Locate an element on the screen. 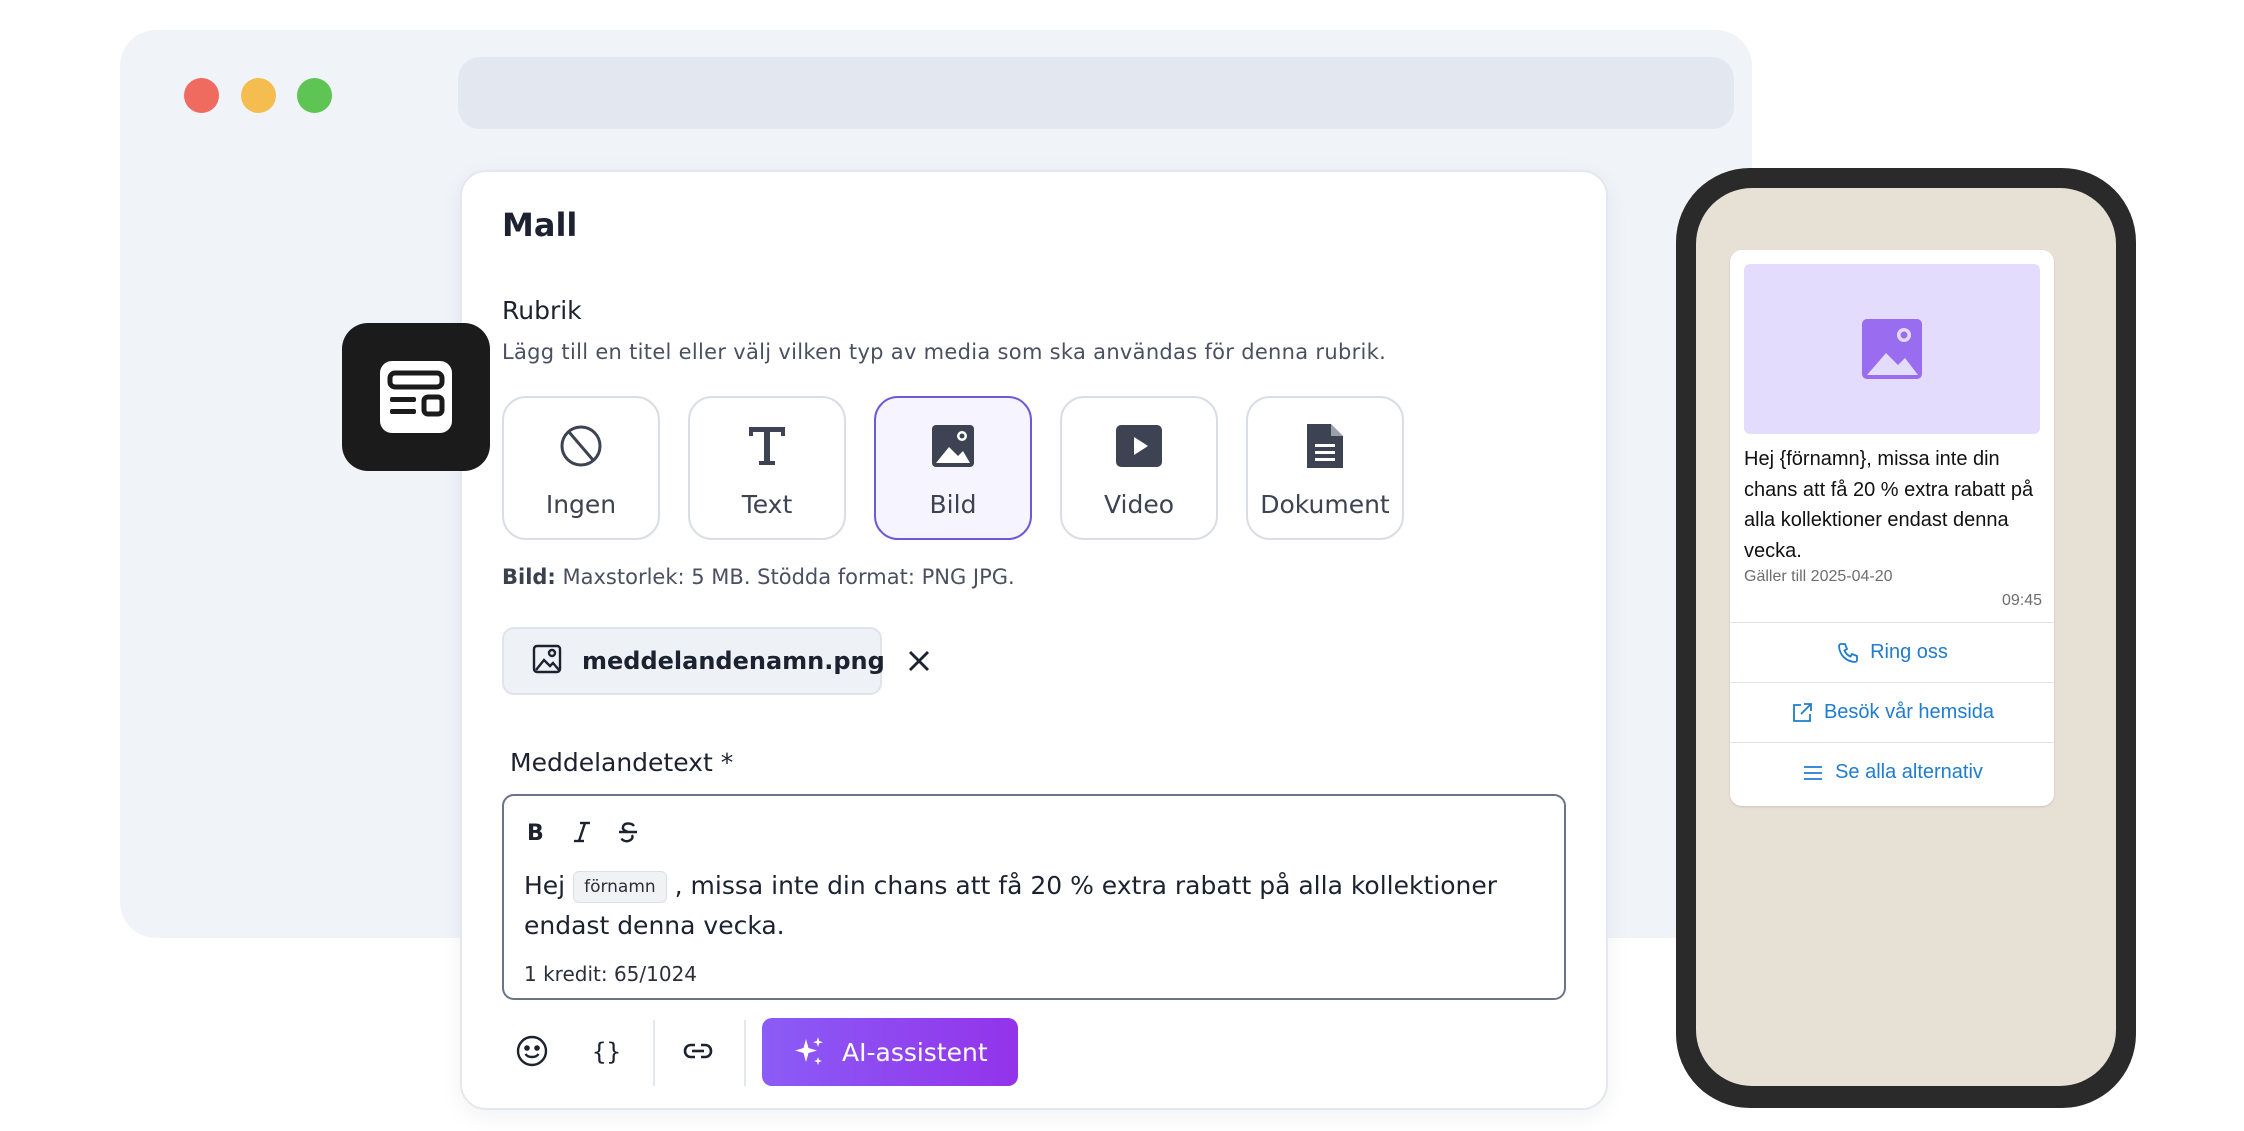 This screenshot has width=2244, height=1131. template-layout-icon is located at coordinates (416, 397).